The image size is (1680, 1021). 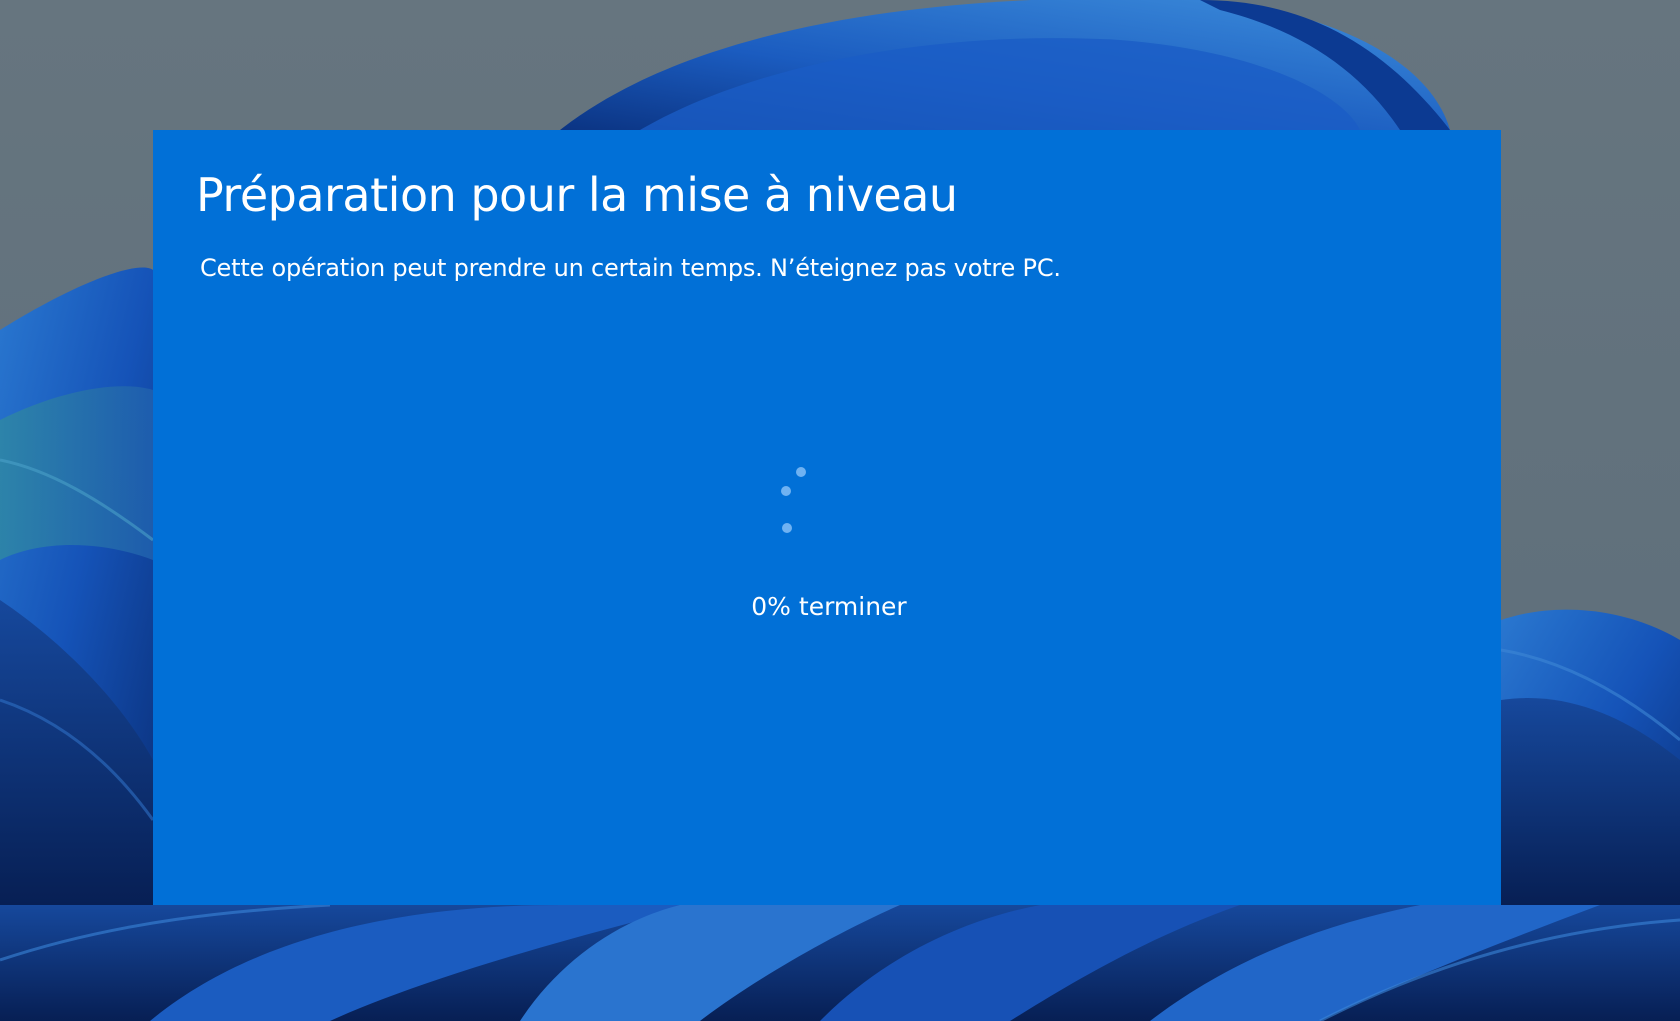 I want to click on loading-dots-icon, so click(x=793, y=500).